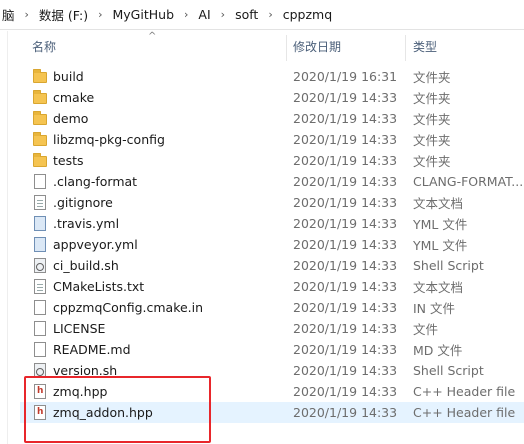 This screenshot has width=524, height=444. What do you see at coordinates (85, 370) in the screenshot?
I see `file-name: version.sh` at bounding box center [85, 370].